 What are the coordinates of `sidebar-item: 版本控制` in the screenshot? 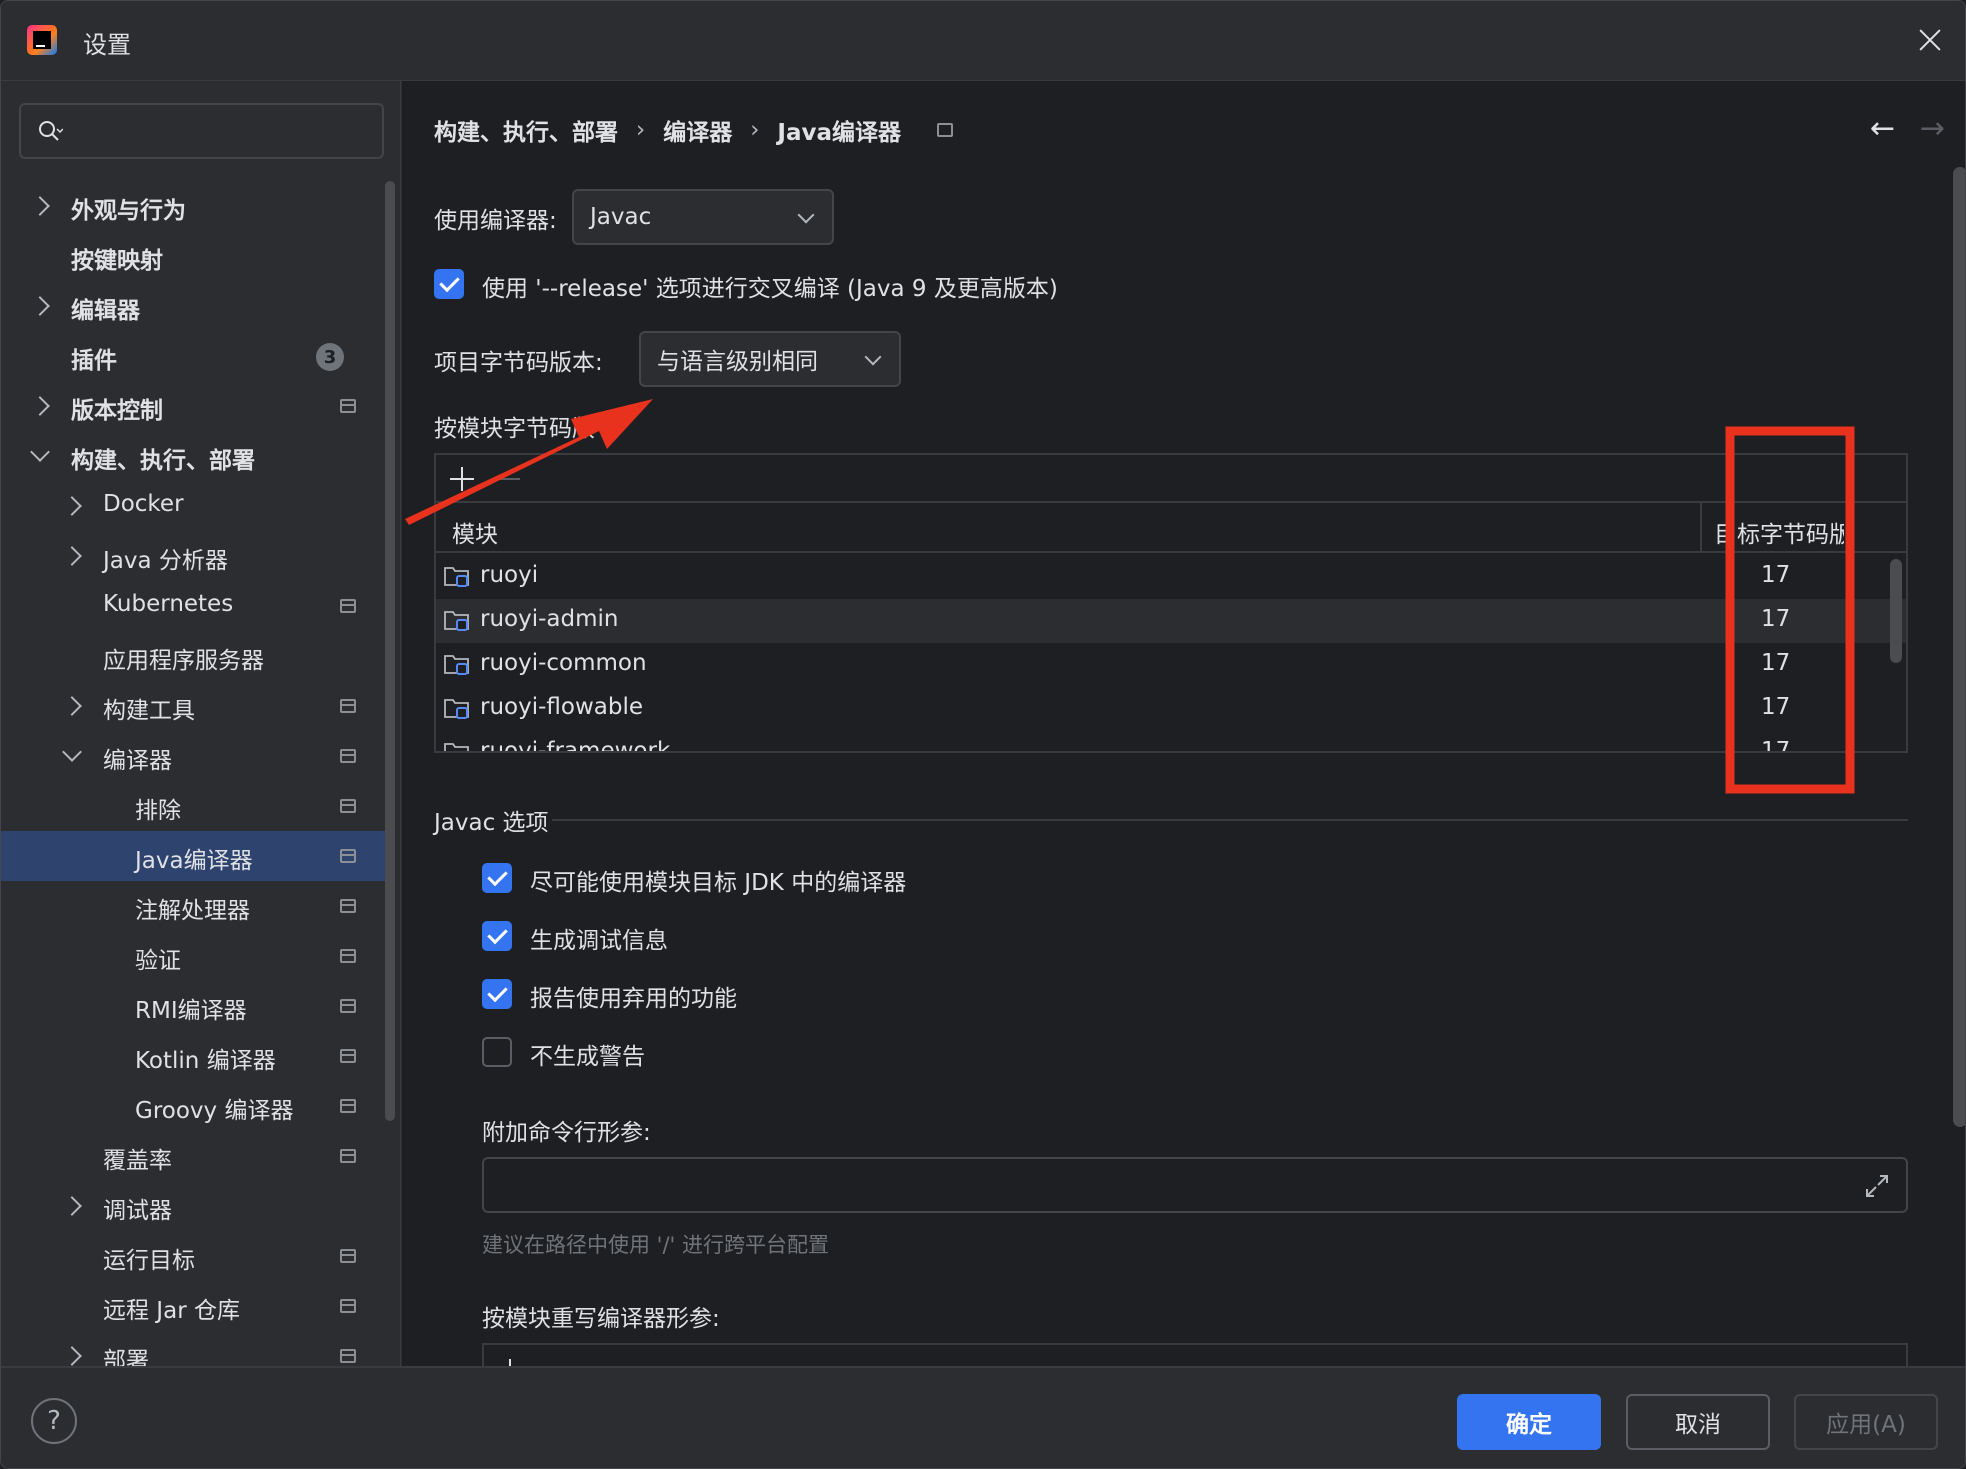 It's located at (193, 406).